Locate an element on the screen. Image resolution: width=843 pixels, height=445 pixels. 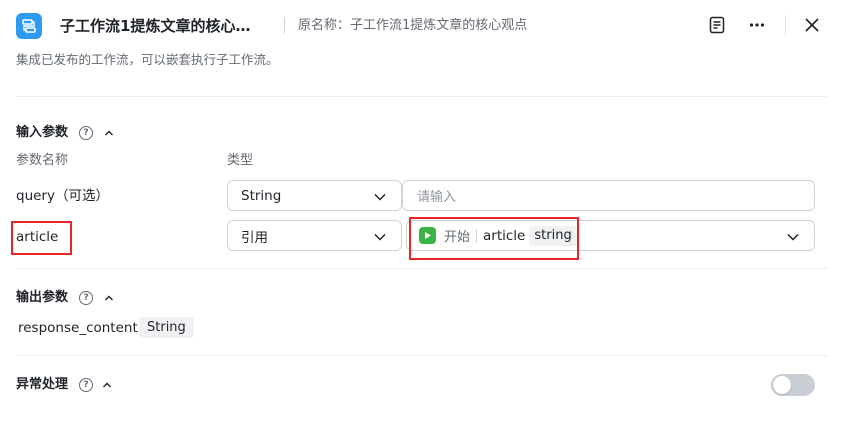
error-section-title: 异常处理 is located at coordinates (42, 384).